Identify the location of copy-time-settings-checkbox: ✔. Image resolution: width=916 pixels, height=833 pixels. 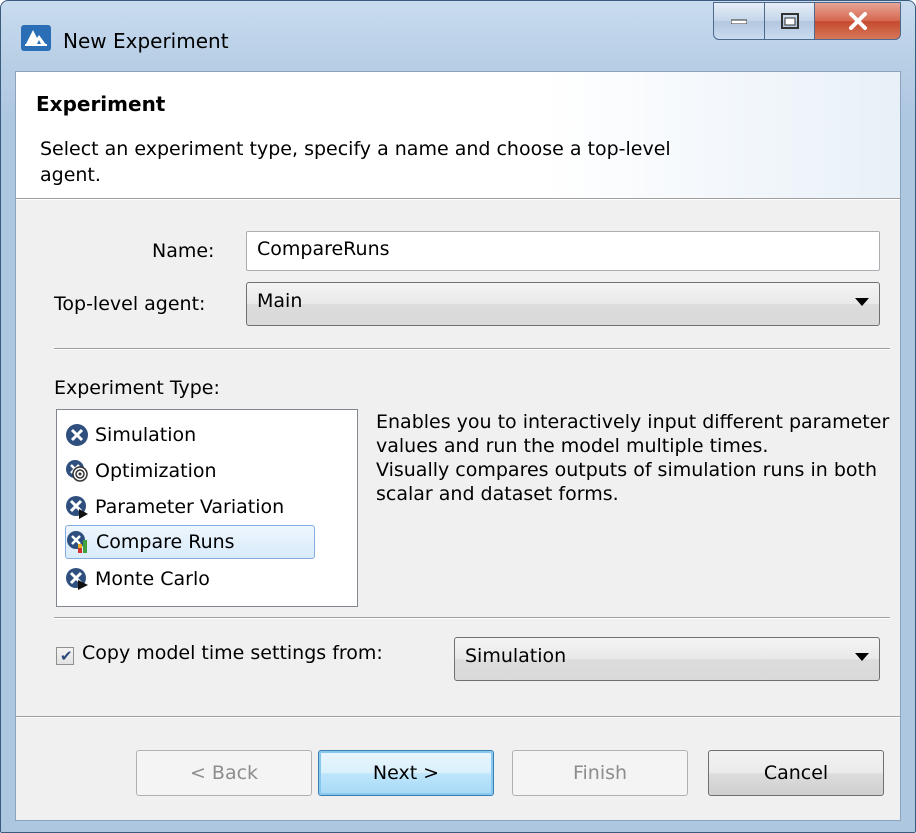
(65, 656).